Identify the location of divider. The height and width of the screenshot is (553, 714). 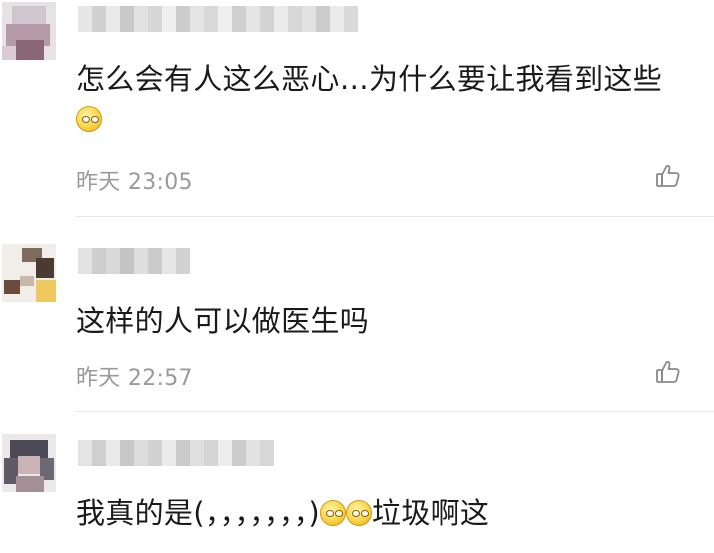
(395, 216).